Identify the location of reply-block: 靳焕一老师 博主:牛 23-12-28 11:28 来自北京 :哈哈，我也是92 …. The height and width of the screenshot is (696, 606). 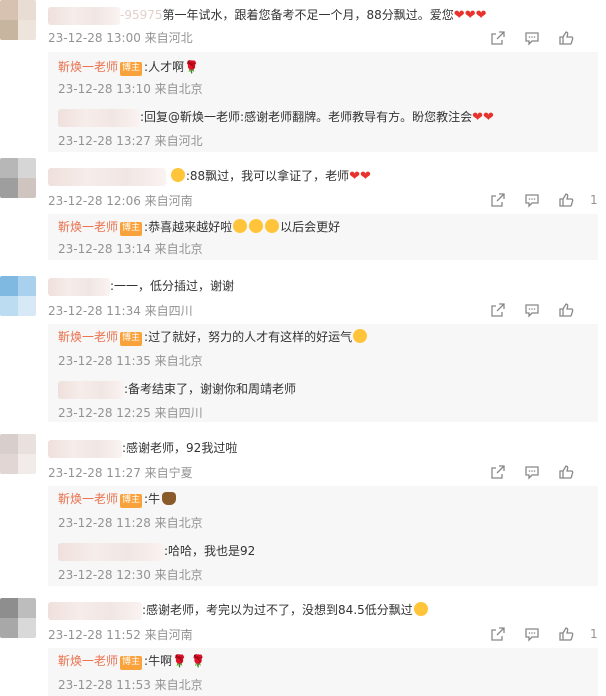
(323, 536).